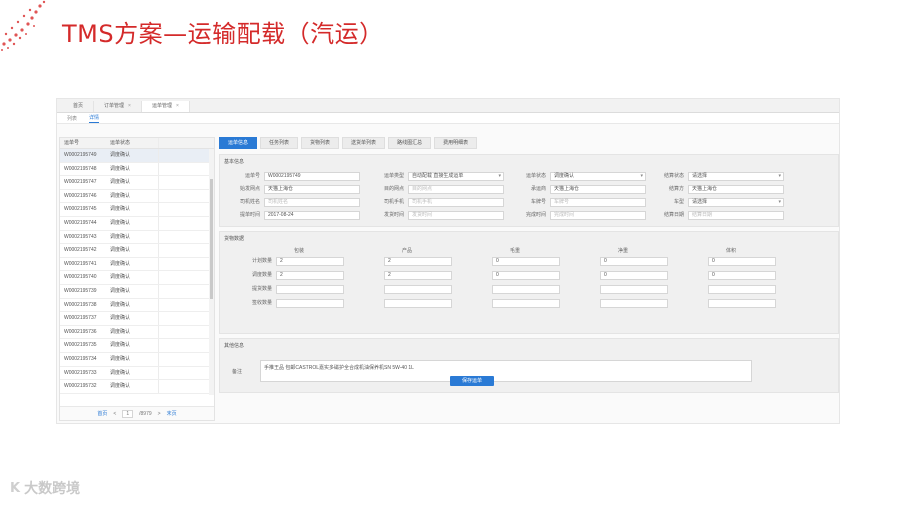 This screenshot has height=507, width=900. What do you see at coordinates (114, 414) in the screenshot?
I see `prev-page-button: <` at bounding box center [114, 414].